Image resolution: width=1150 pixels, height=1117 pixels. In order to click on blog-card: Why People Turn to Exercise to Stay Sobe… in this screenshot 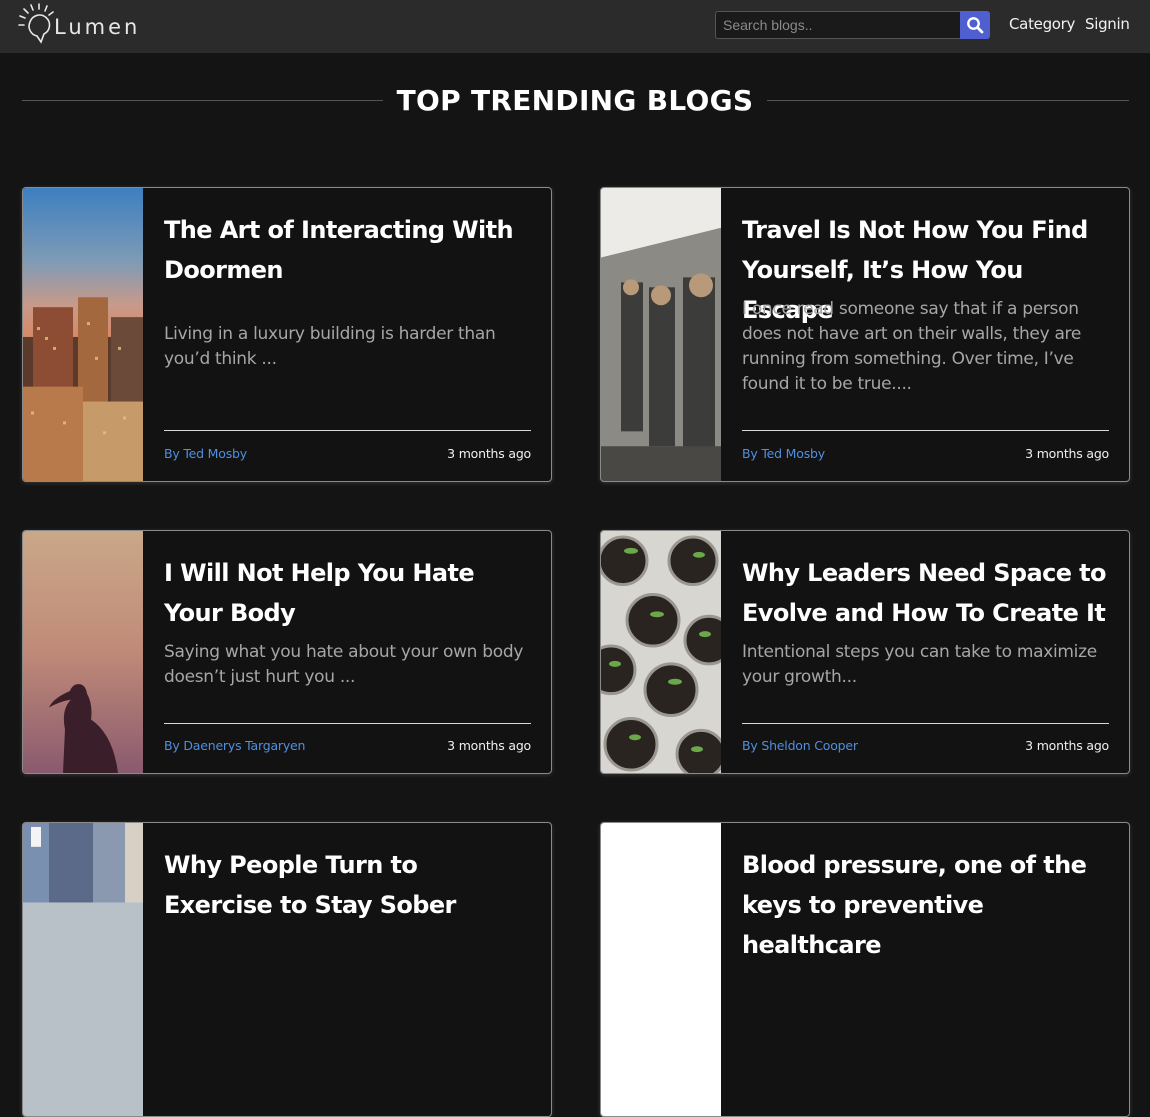, I will do `click(287, 969)`.